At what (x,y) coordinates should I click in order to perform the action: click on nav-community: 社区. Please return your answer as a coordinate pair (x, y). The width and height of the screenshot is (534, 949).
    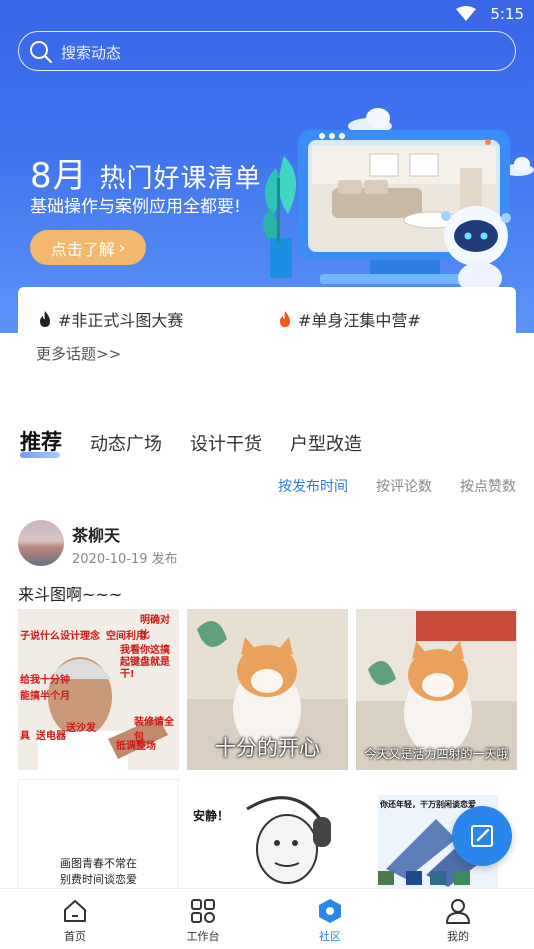
    Looking at the image, I should click on (330, 920).